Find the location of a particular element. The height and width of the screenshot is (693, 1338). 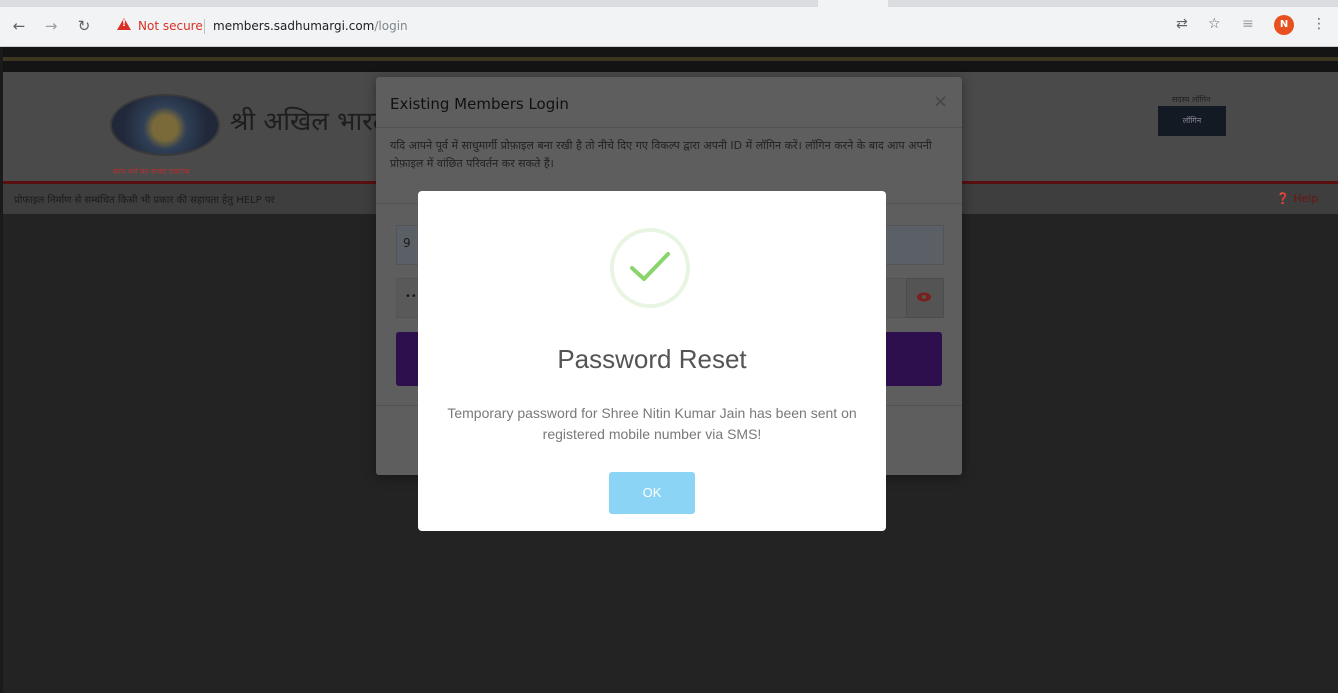

address-bar: Not secure members.sadhumargi.com/login is located at coordinates (638, 27).